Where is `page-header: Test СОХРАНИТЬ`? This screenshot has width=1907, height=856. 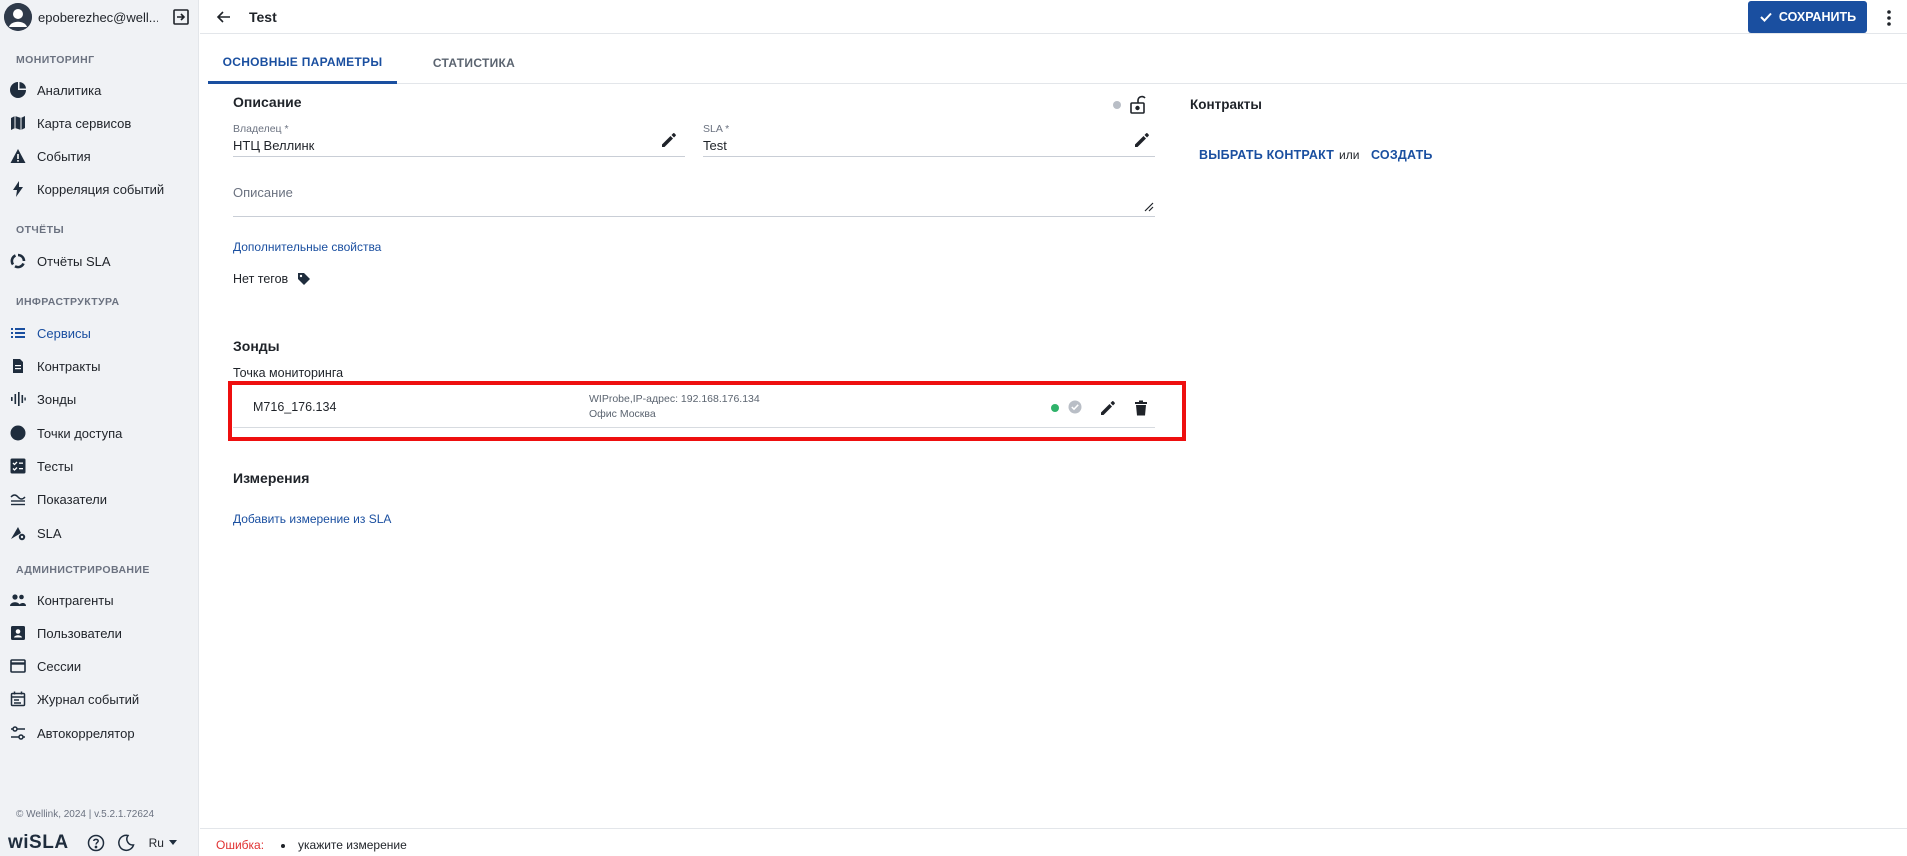 page-header: Test СОХРАНИТЬ is located at coordinates (1053, 17).